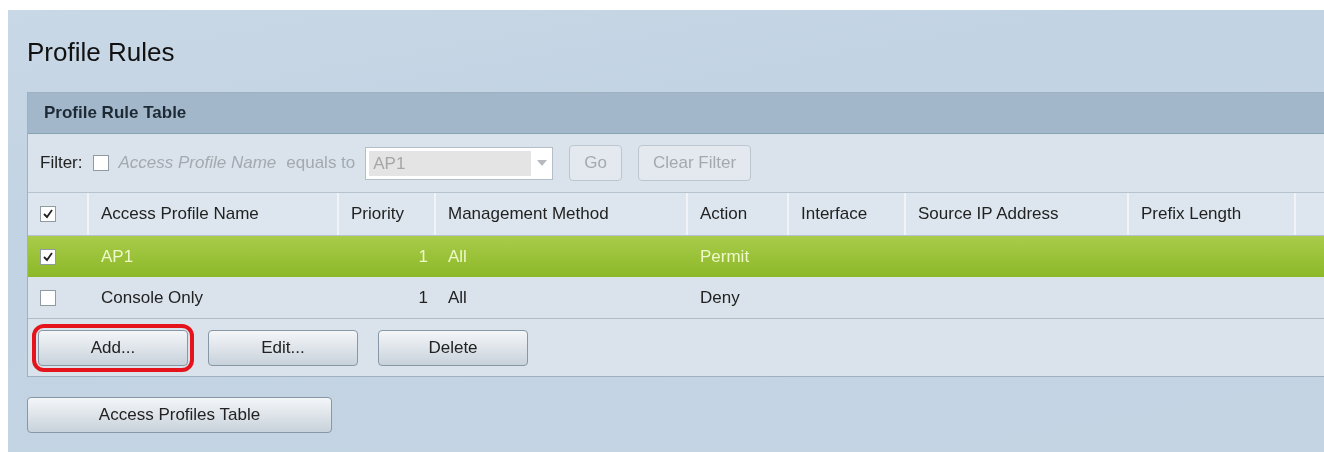 The width and height of the screenshot is (1324, 452). Describe the element at coordinates (179, 415) in the screenshot. I see `access-profiles-table-button: Access Profiles Table` at that location.